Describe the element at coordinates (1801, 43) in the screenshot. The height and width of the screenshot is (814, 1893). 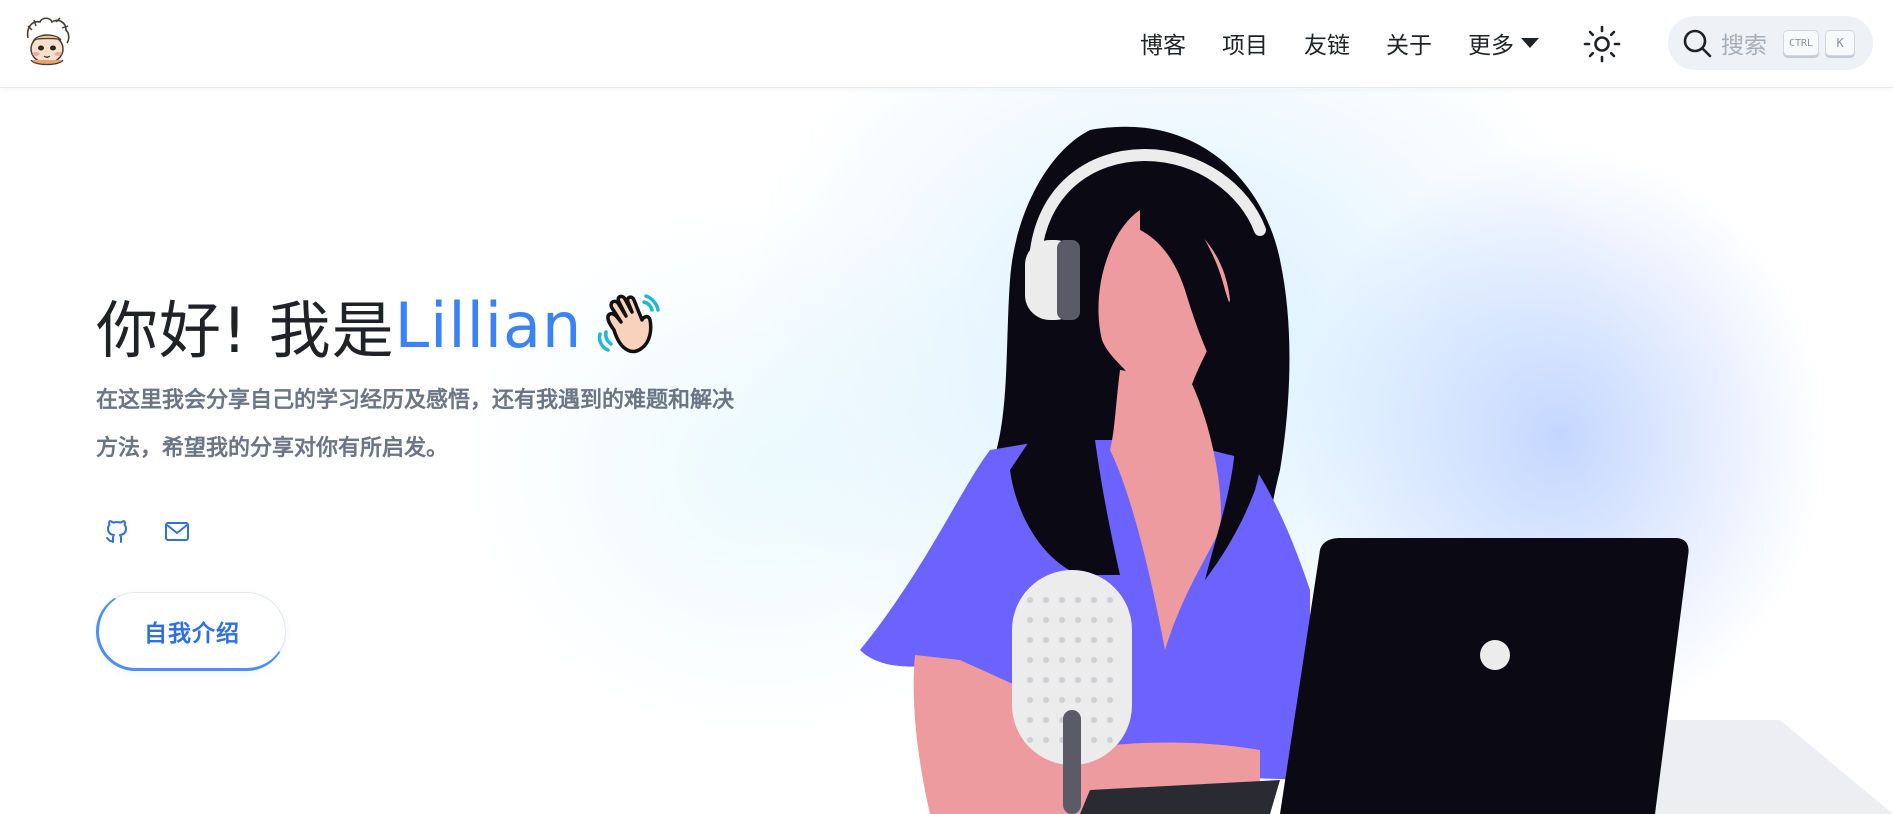
I see `shortcut-key-ctrl: CTRL` at that location.